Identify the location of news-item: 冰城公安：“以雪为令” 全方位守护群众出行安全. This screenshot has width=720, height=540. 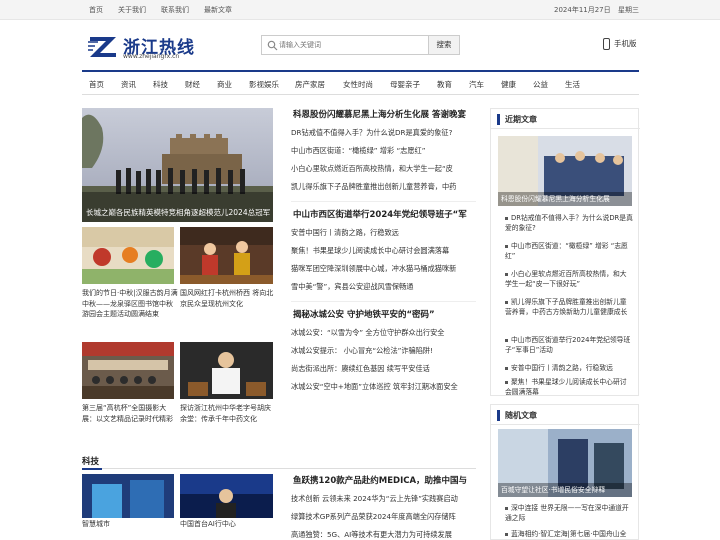
(383, 333).